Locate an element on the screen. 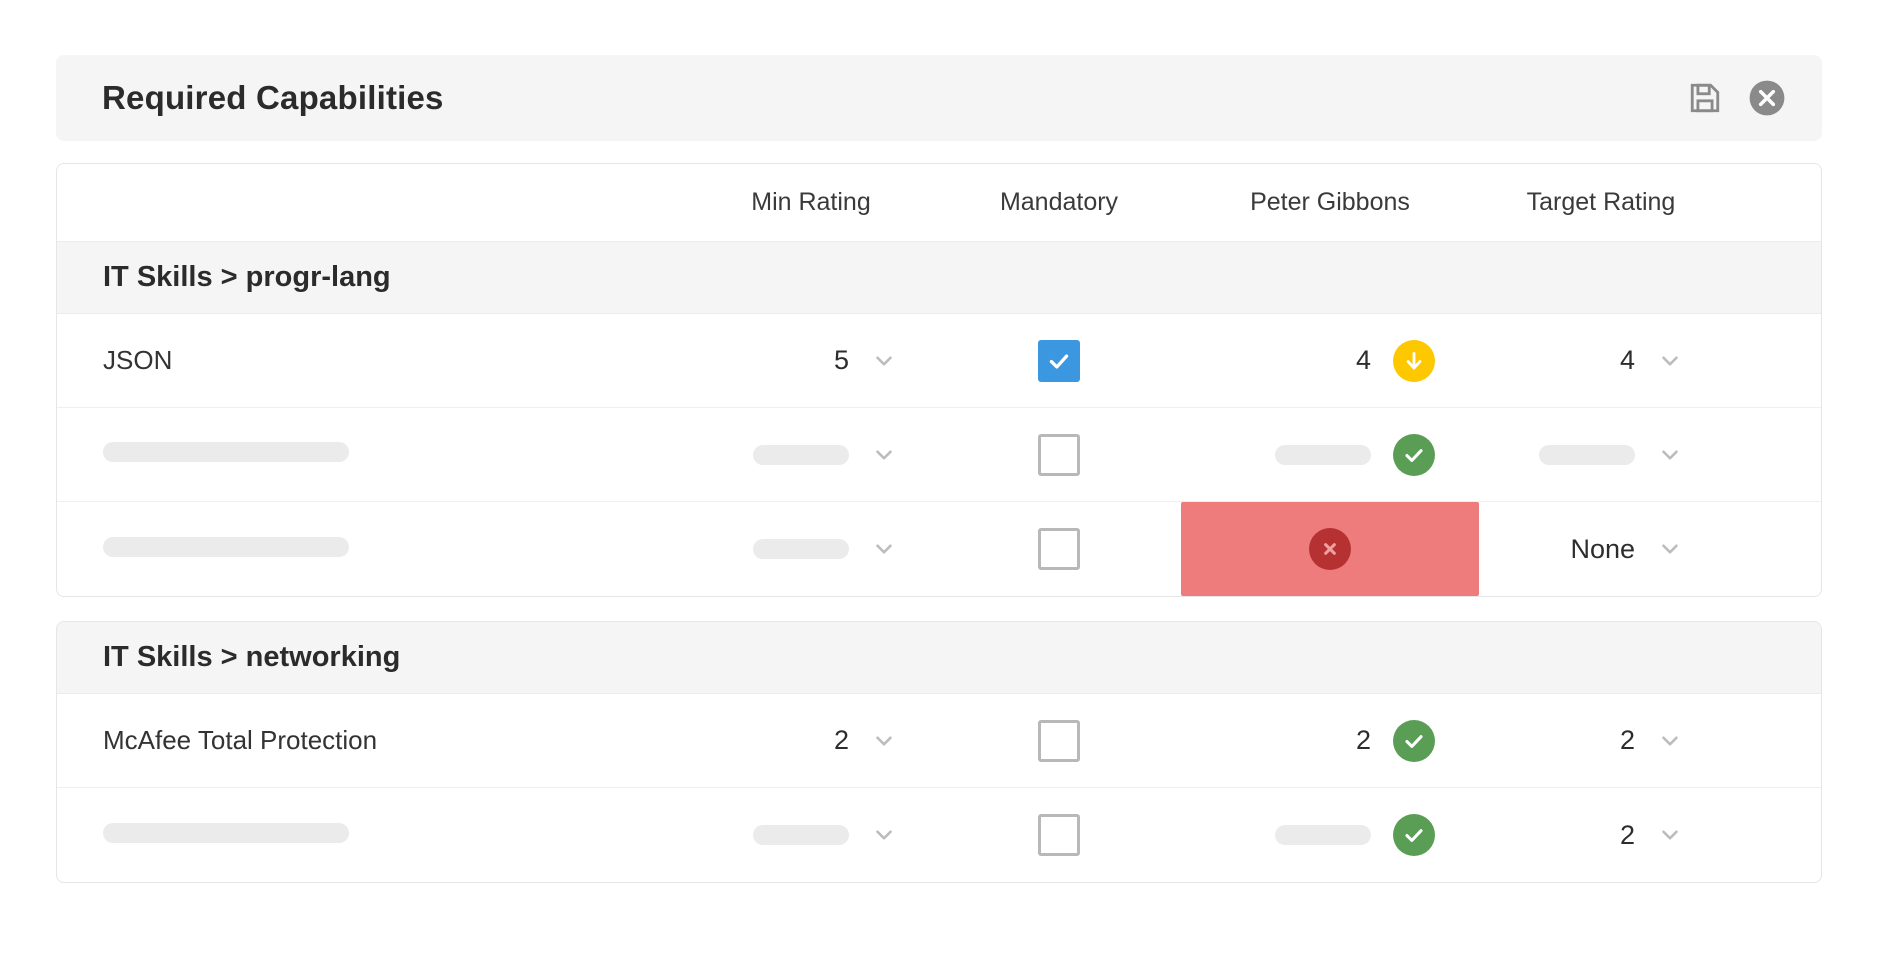 The width and height of the screenshot is (1878, 975). table-row: JSON 5 4 4 is located at coordinates (939, 361).